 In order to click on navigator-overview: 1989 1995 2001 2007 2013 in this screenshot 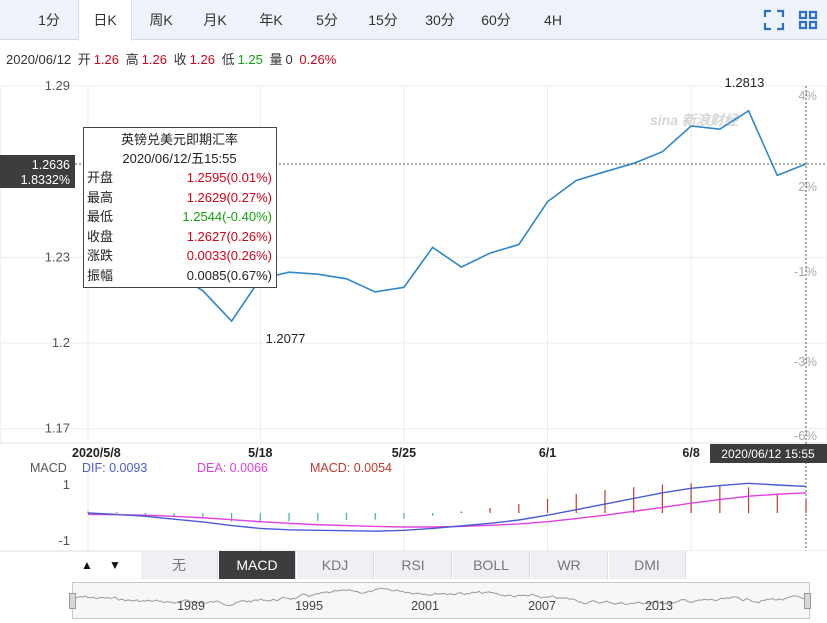, I will do `click(441, 600)`.